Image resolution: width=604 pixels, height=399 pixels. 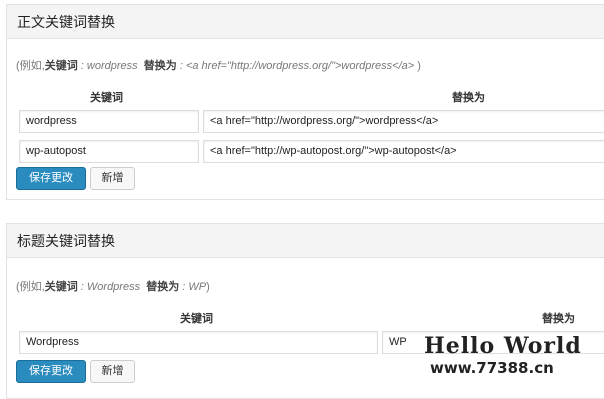 What do you see at coordinates (112, 371) in the screenshot?
I see `title-add-button: 新增` at bounding box center [112, 371].